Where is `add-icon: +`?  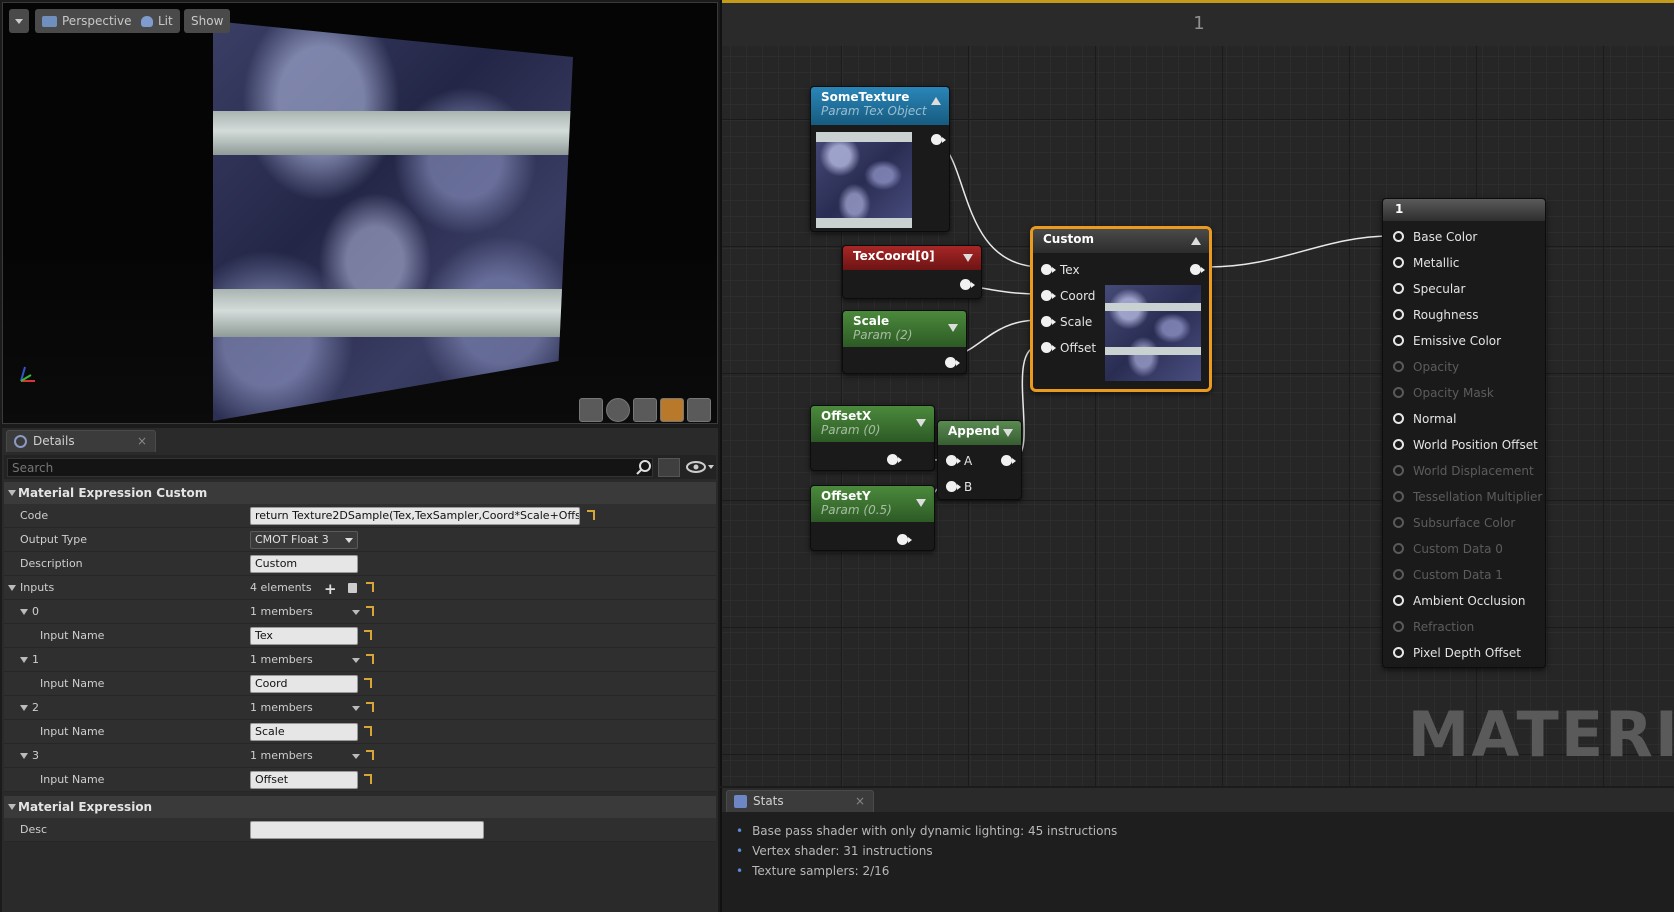 add-icon: + is located at coordinates (330, 589).